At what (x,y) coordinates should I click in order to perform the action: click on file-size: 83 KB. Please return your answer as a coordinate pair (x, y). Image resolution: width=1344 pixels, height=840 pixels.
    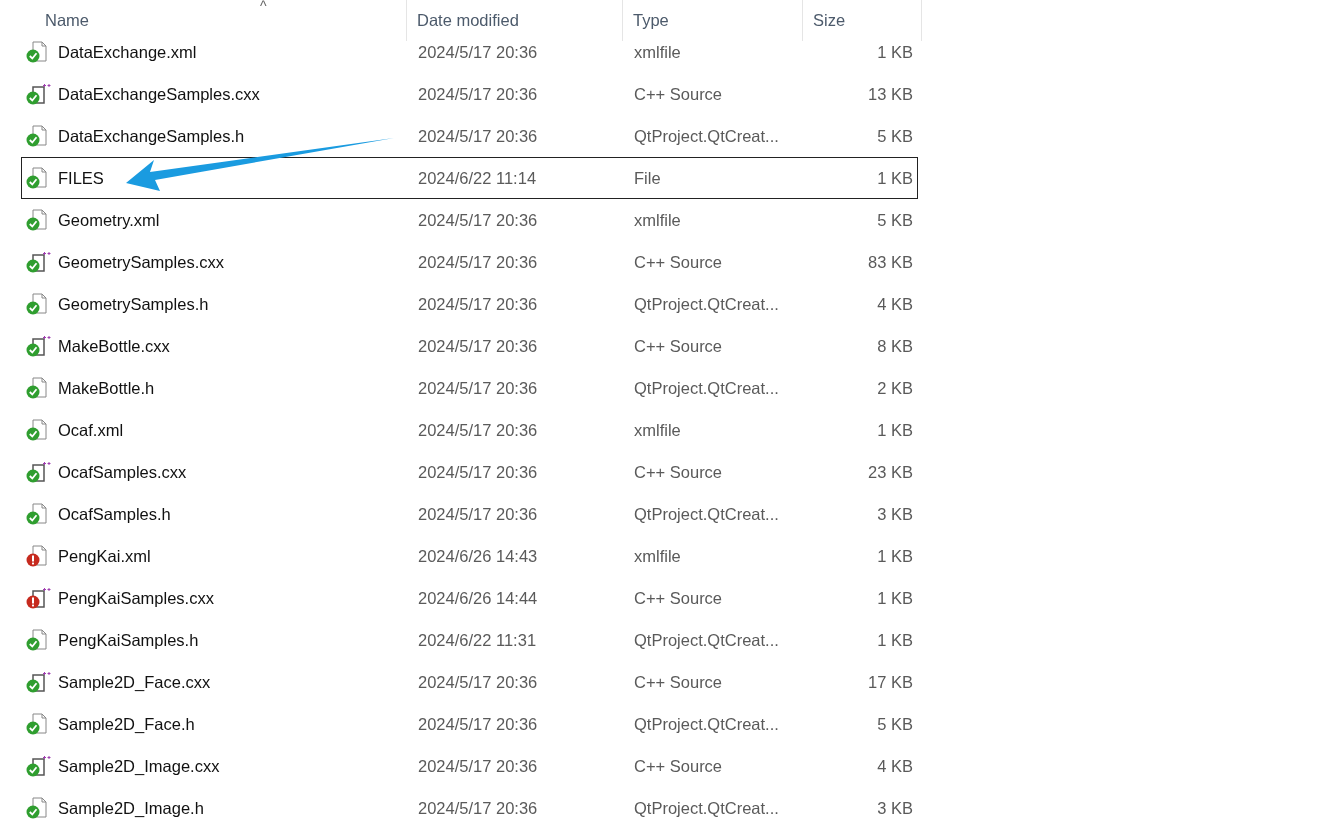
    Looking at the image, I should click on (890, 261).